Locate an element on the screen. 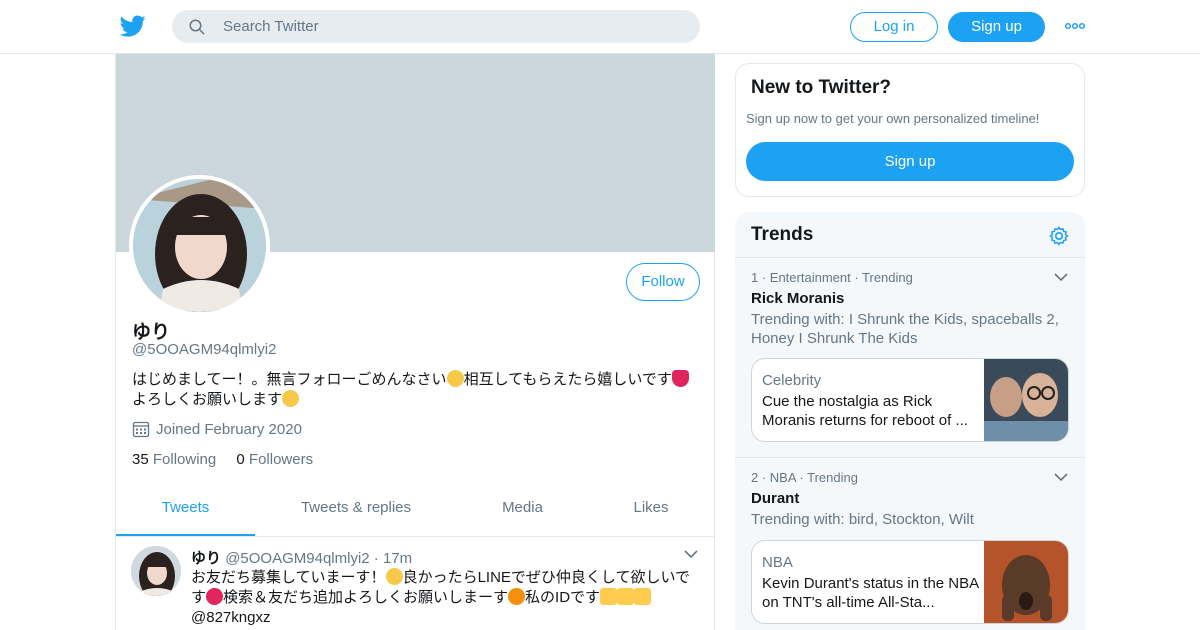 The image size is (1200, 630). tab-tweets-and-replies: Tweets & replies is located at coordinates (356, 508).